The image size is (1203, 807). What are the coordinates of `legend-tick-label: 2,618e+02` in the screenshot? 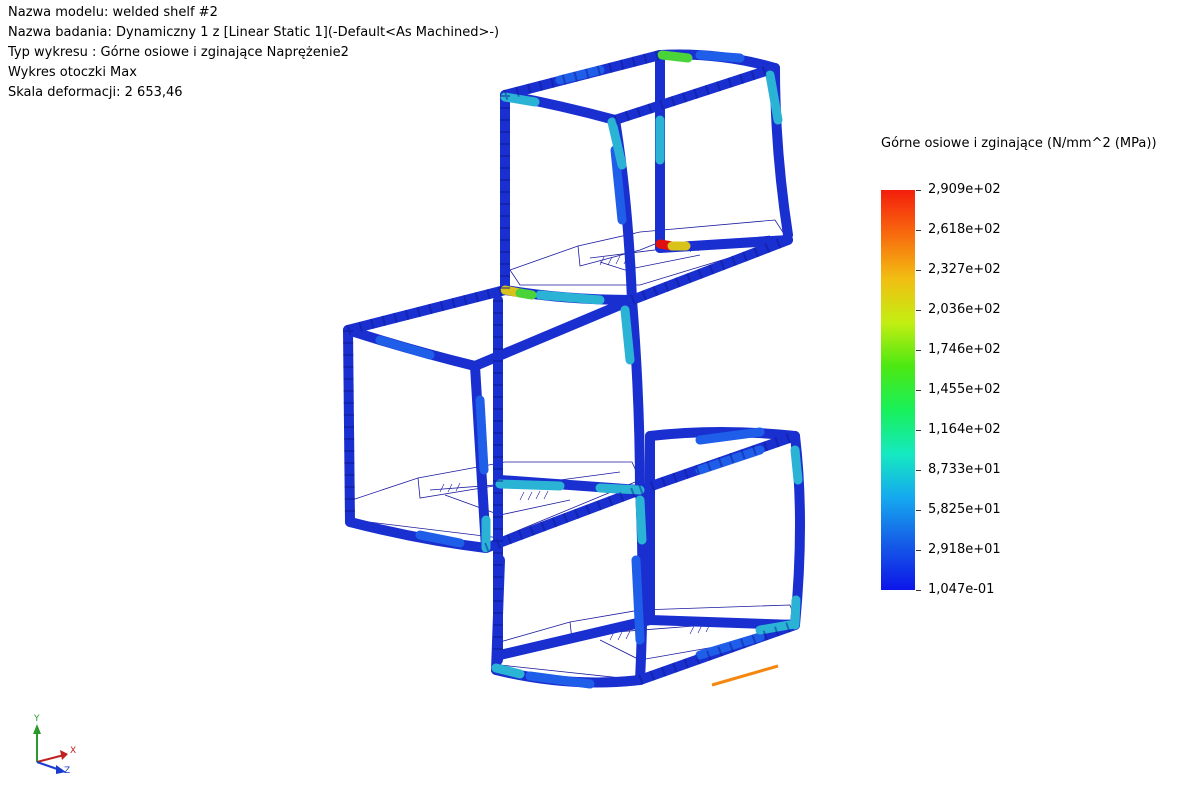 It's located at (964, 229).